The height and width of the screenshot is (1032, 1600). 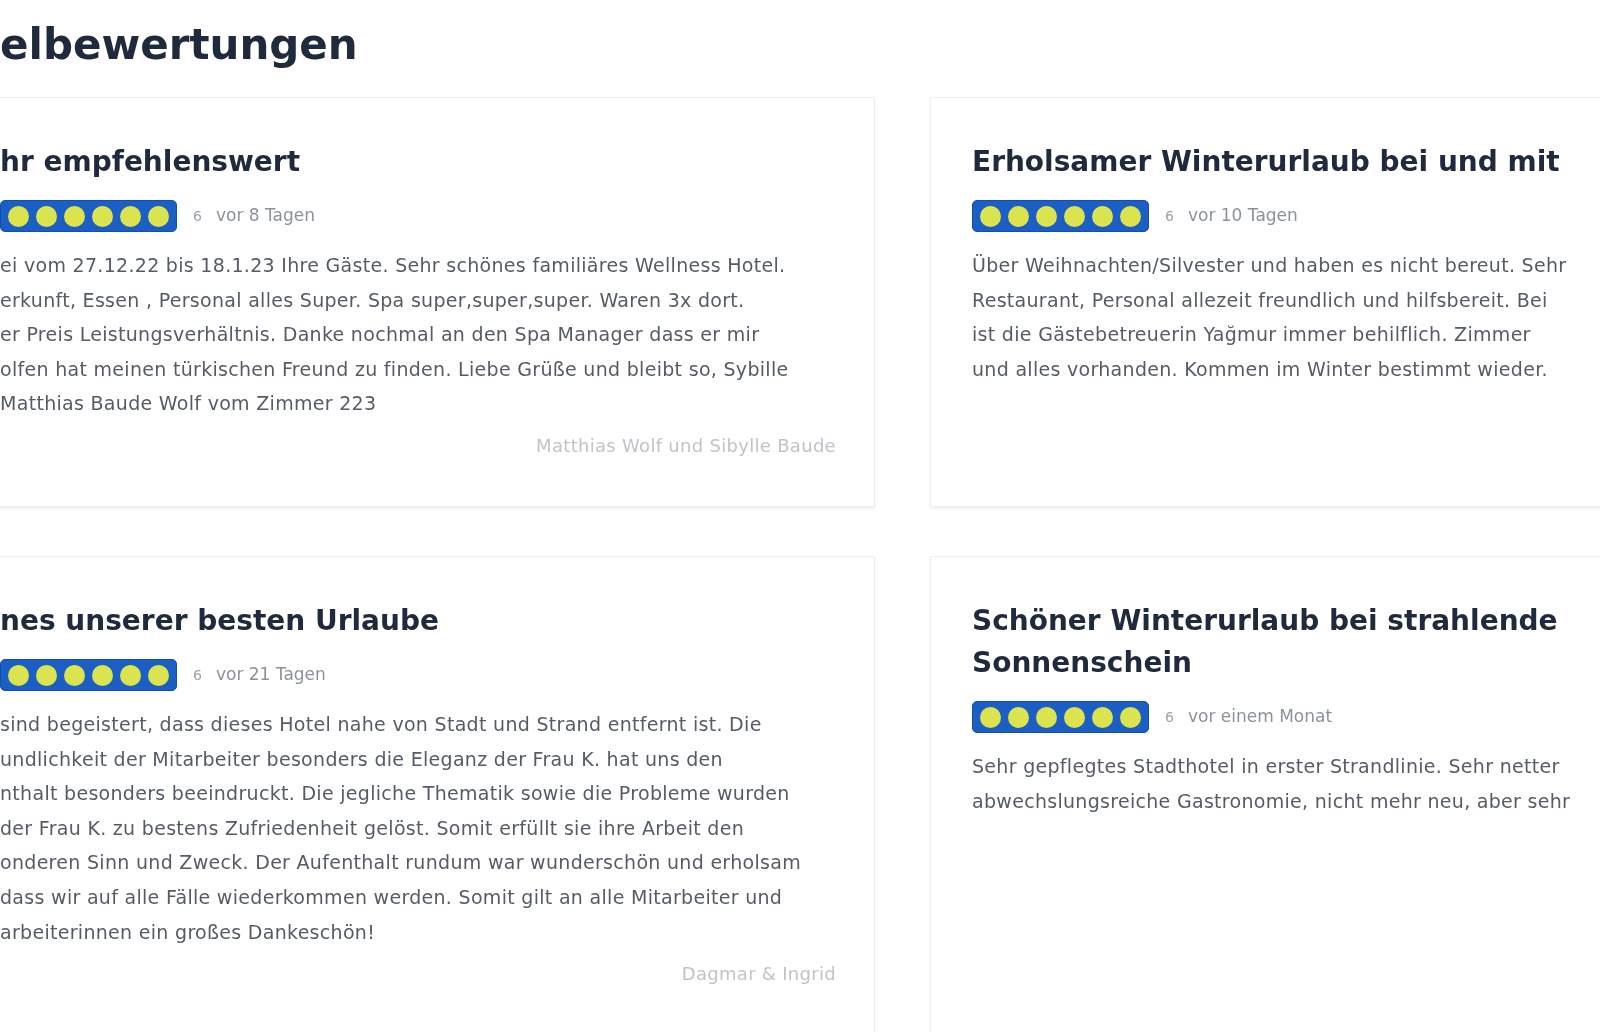 I want to click on review-title: nes unserer besten Urlaube, so click(x=220, y=621).